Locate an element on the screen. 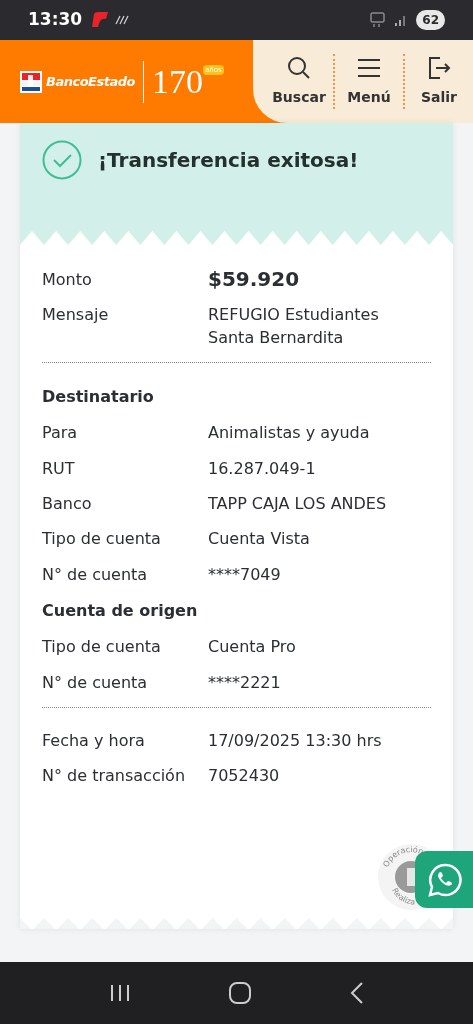  field-value: Cuenta Pro is located at coordinates (252, 647).